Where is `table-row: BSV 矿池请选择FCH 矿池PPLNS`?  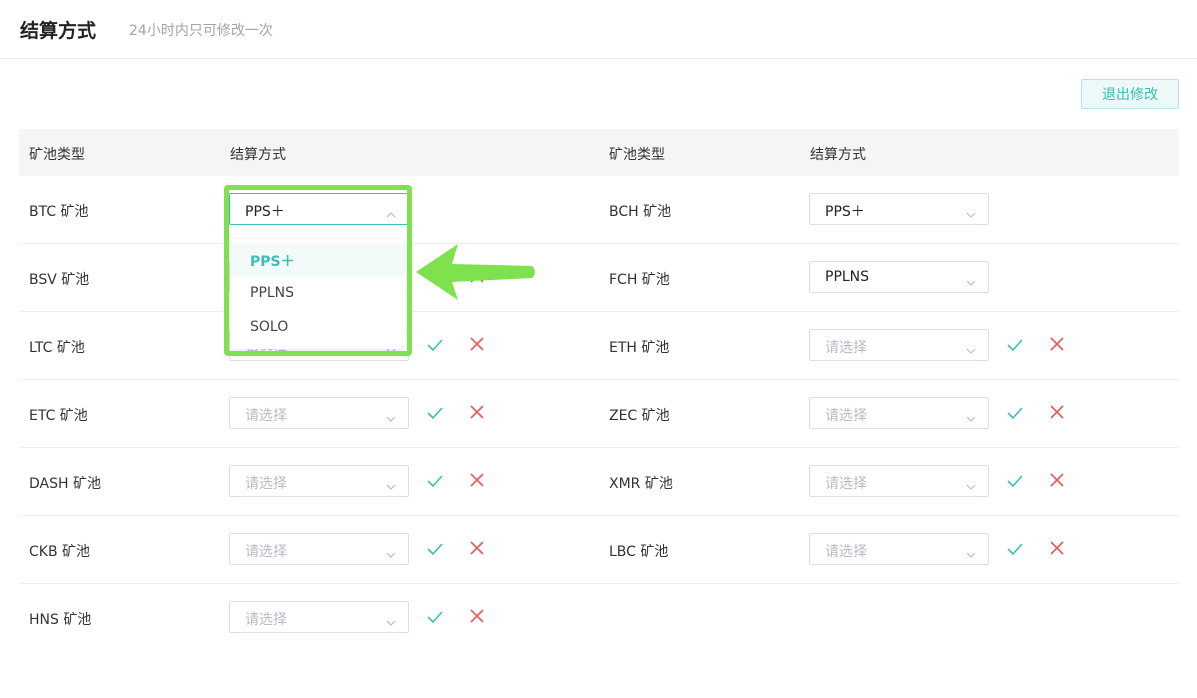
table-row: BSV 矿池请选择FCH 矿池PPLNS is located at coordinates (599, 278).